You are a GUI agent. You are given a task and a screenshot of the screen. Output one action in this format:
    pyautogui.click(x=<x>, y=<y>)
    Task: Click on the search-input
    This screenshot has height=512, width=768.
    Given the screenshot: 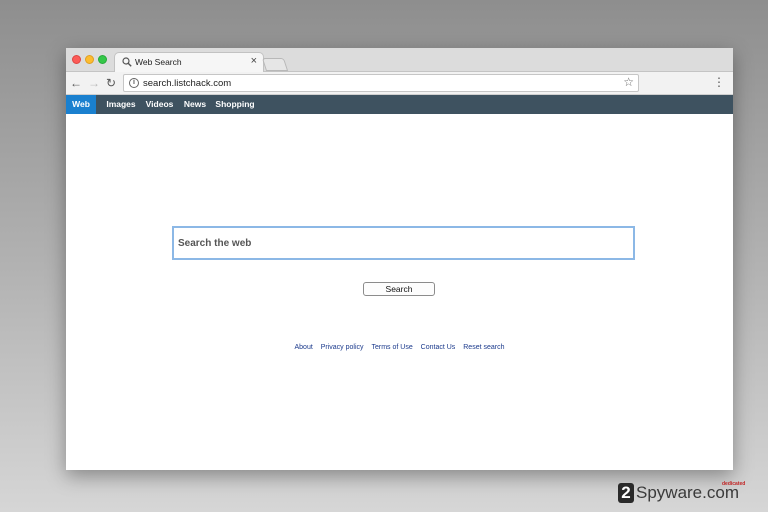 What is the action you would take?
    pyautogui.click(x=403, y=243)
    